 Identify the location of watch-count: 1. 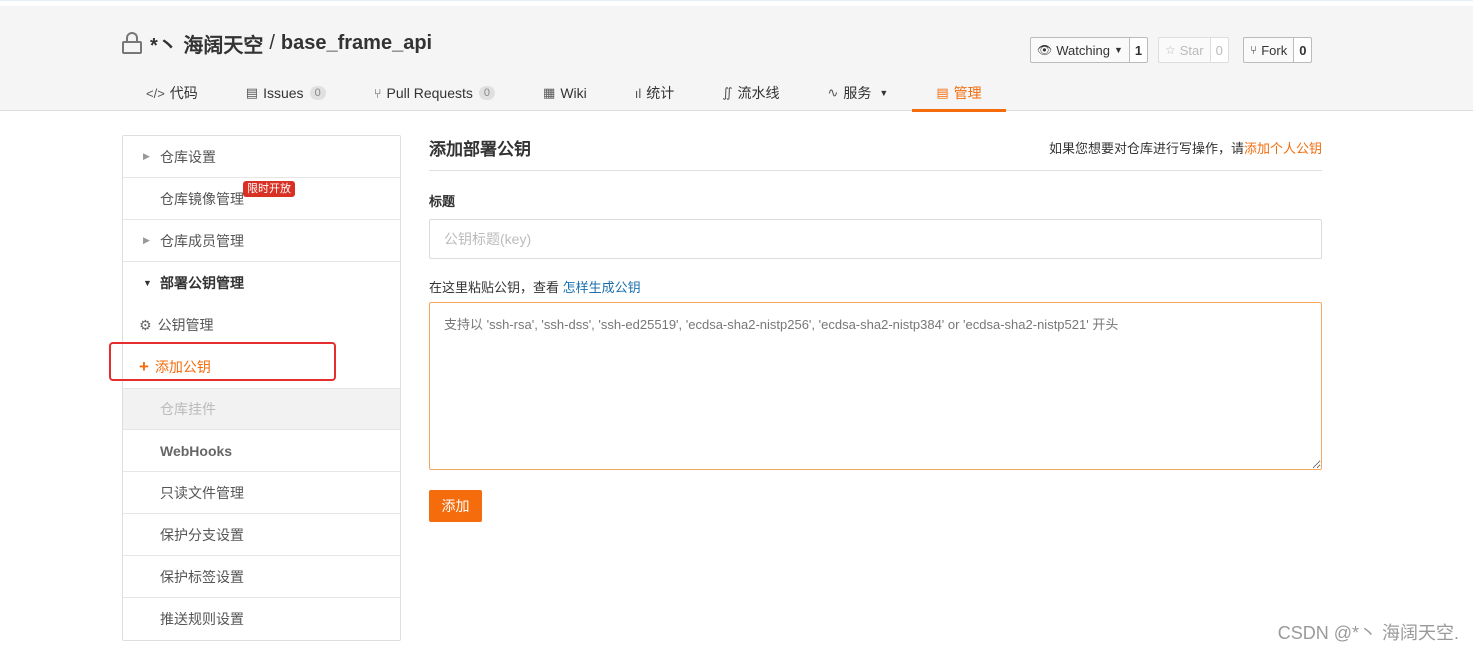
(1139, 50).